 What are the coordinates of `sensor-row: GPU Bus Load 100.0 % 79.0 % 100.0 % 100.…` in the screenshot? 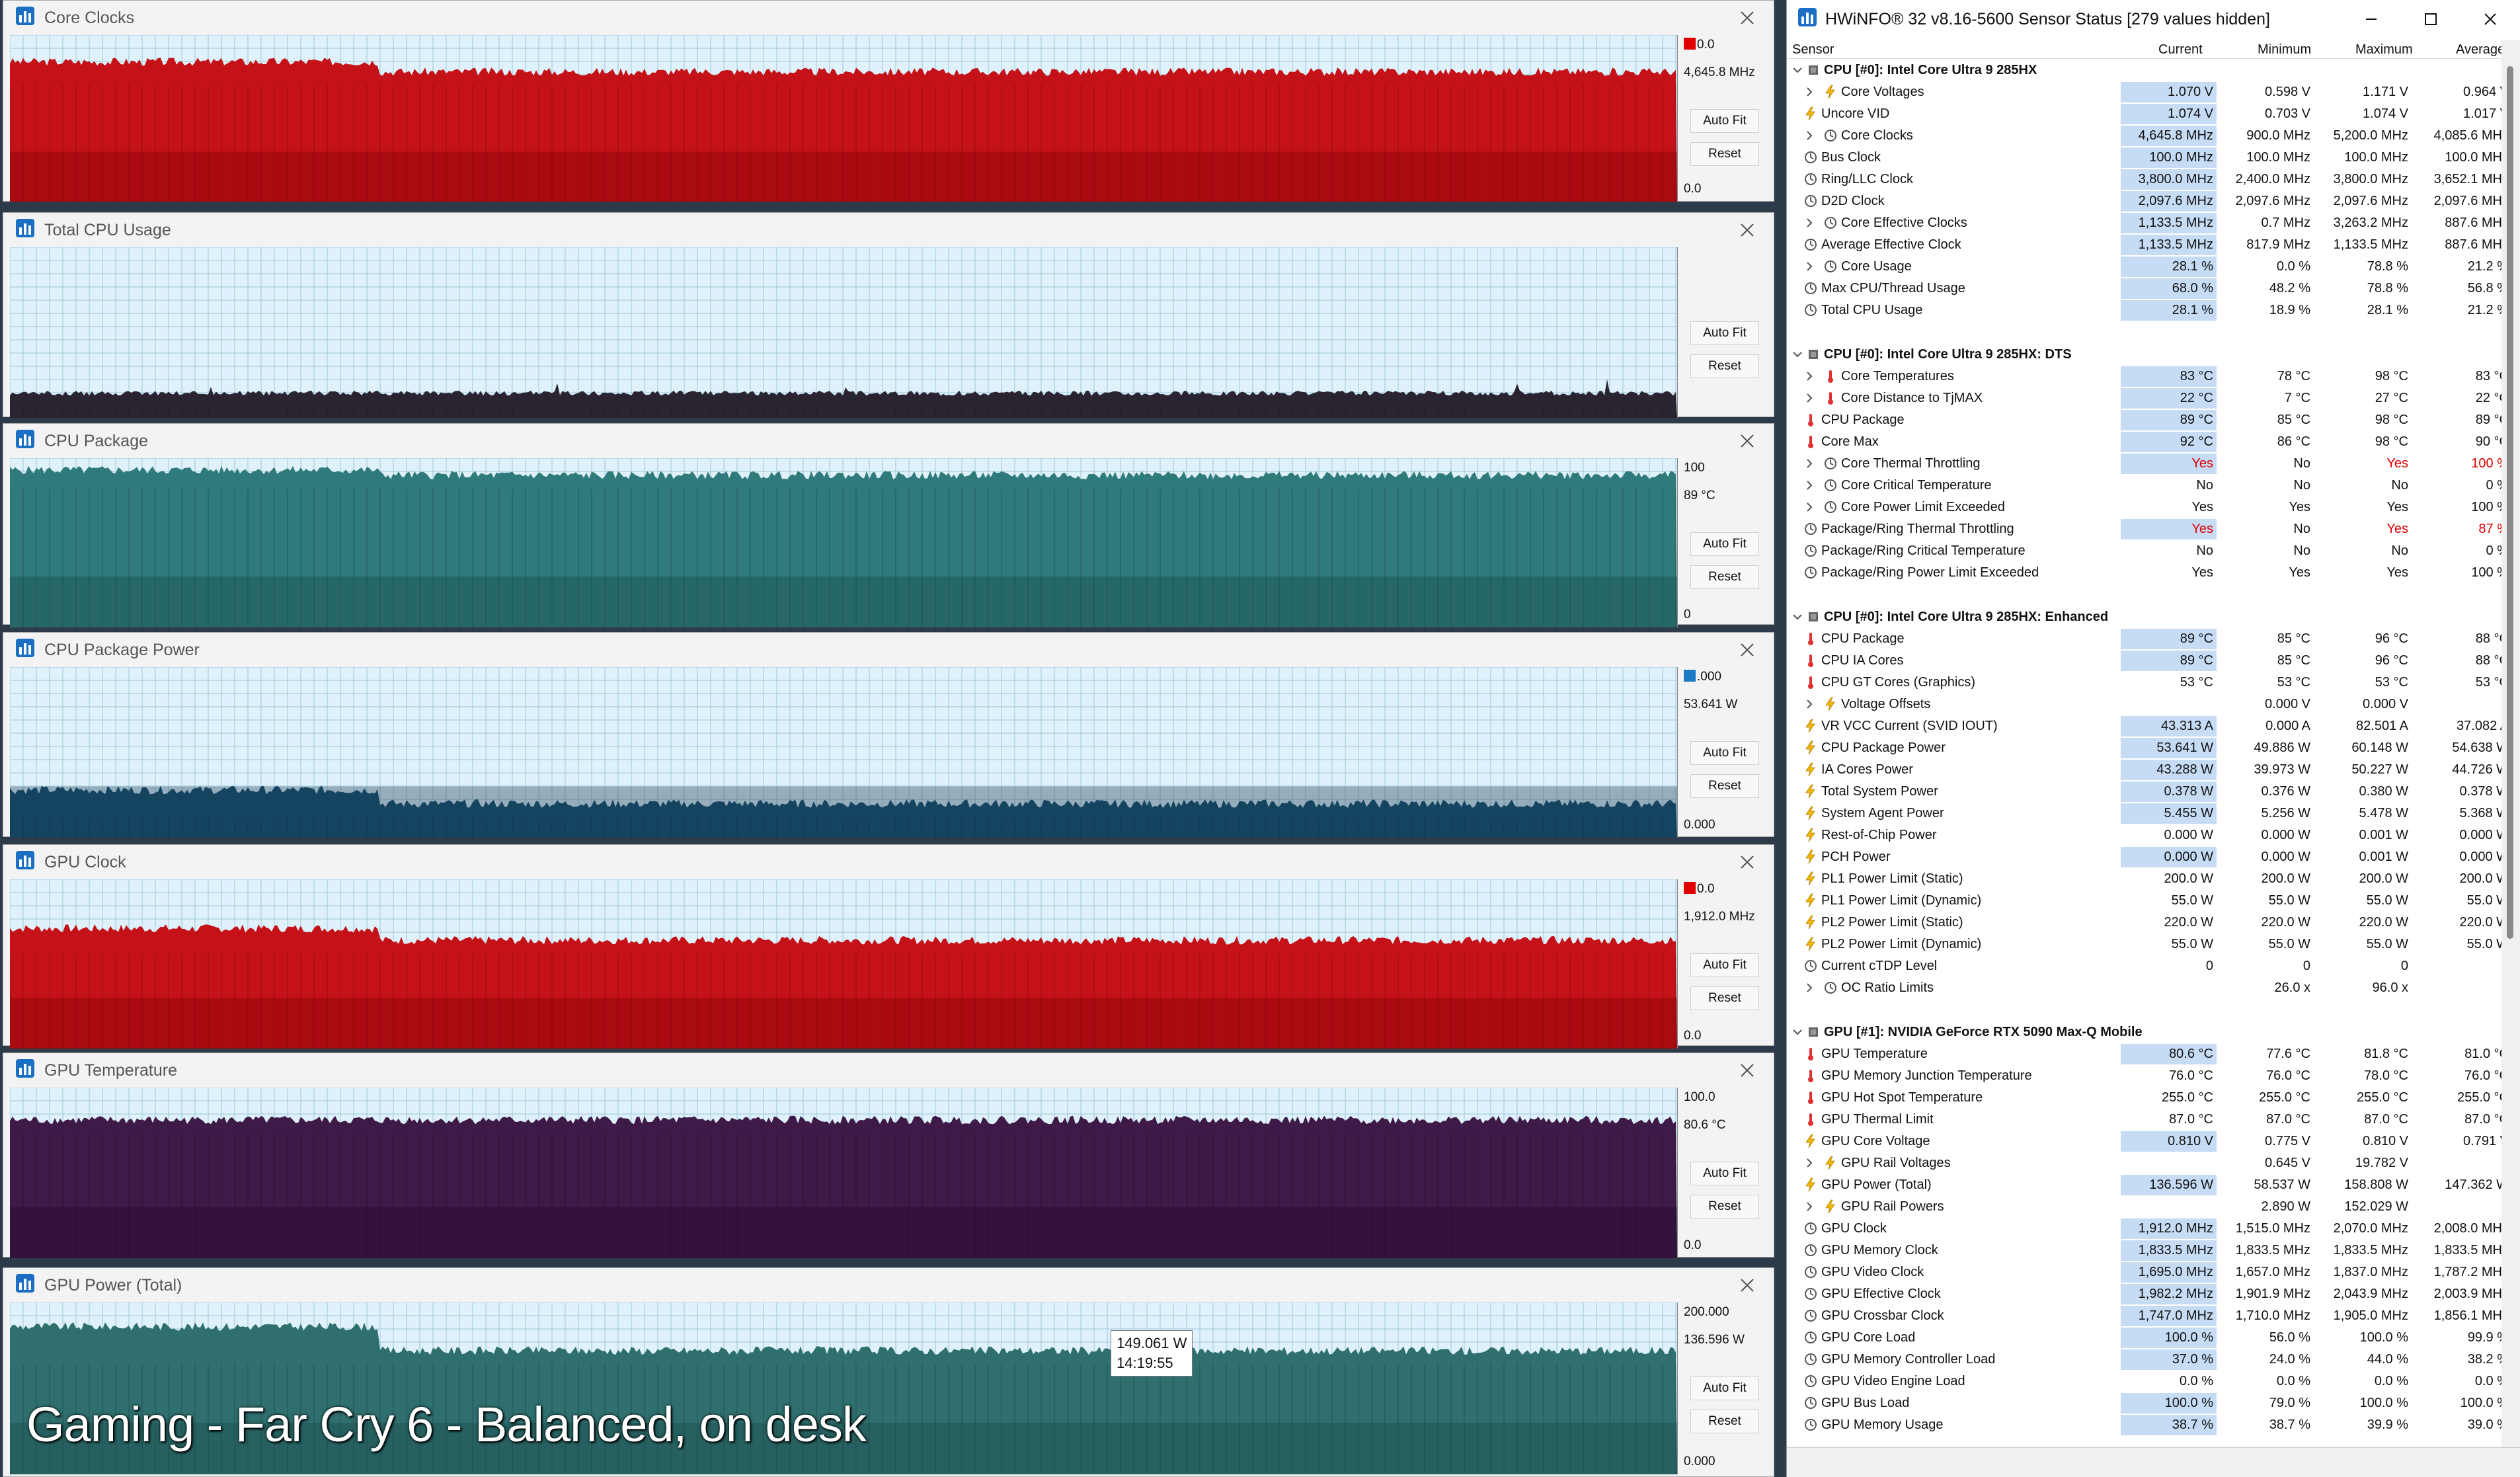 It's located at (2148, 1403).